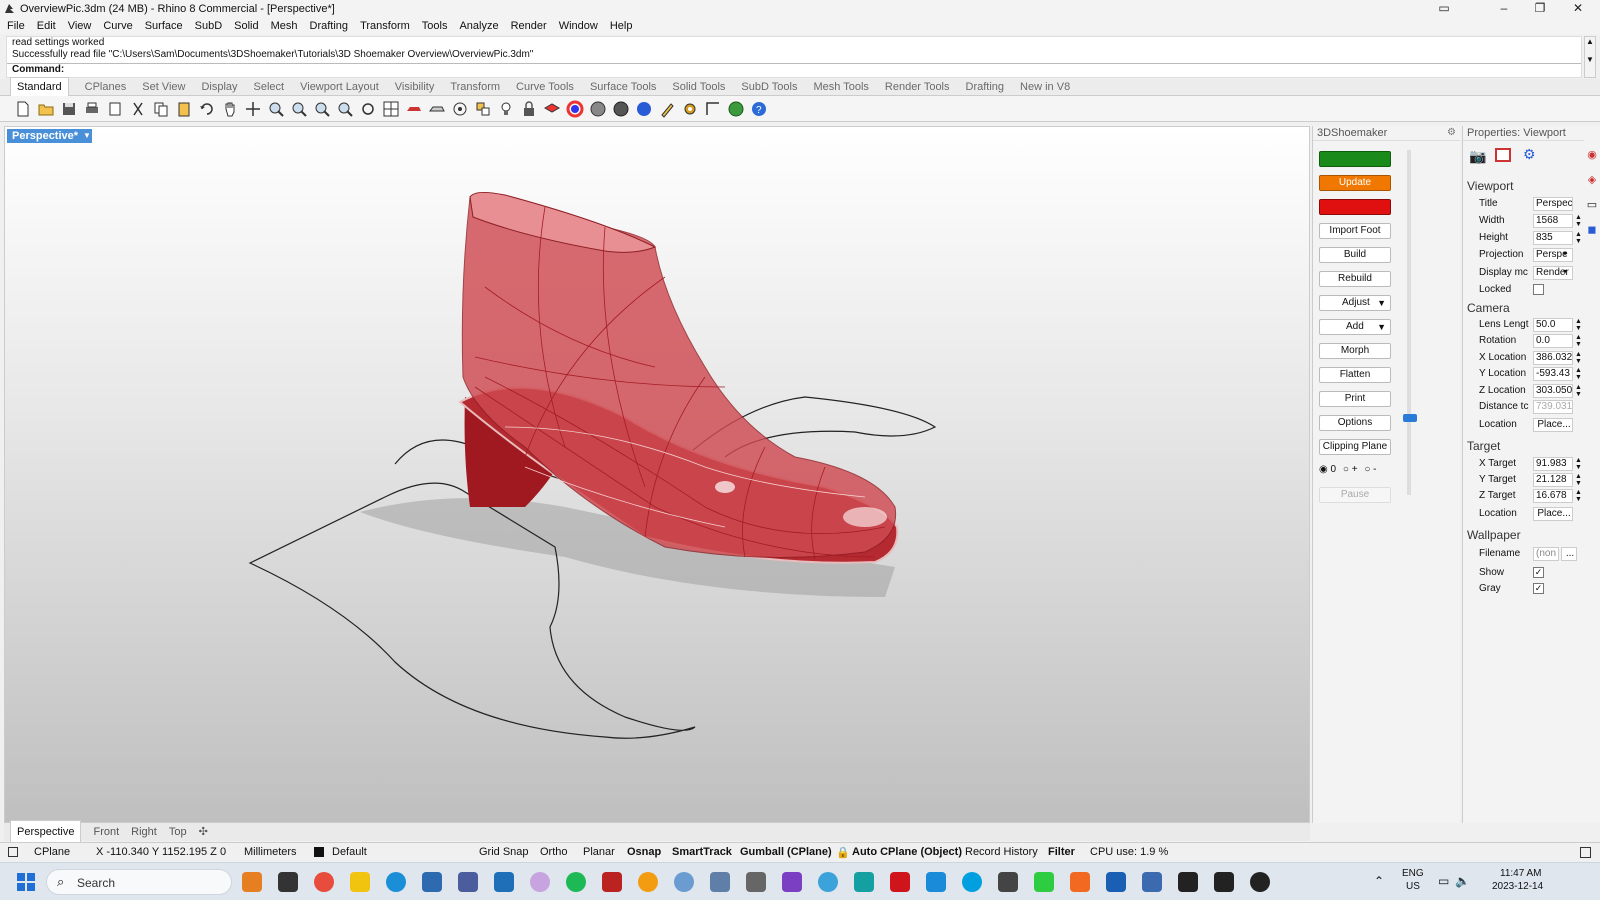  Describe the element at coordinates (506, 109) in the screenshot. I see `light-bulb-icon` at that location.